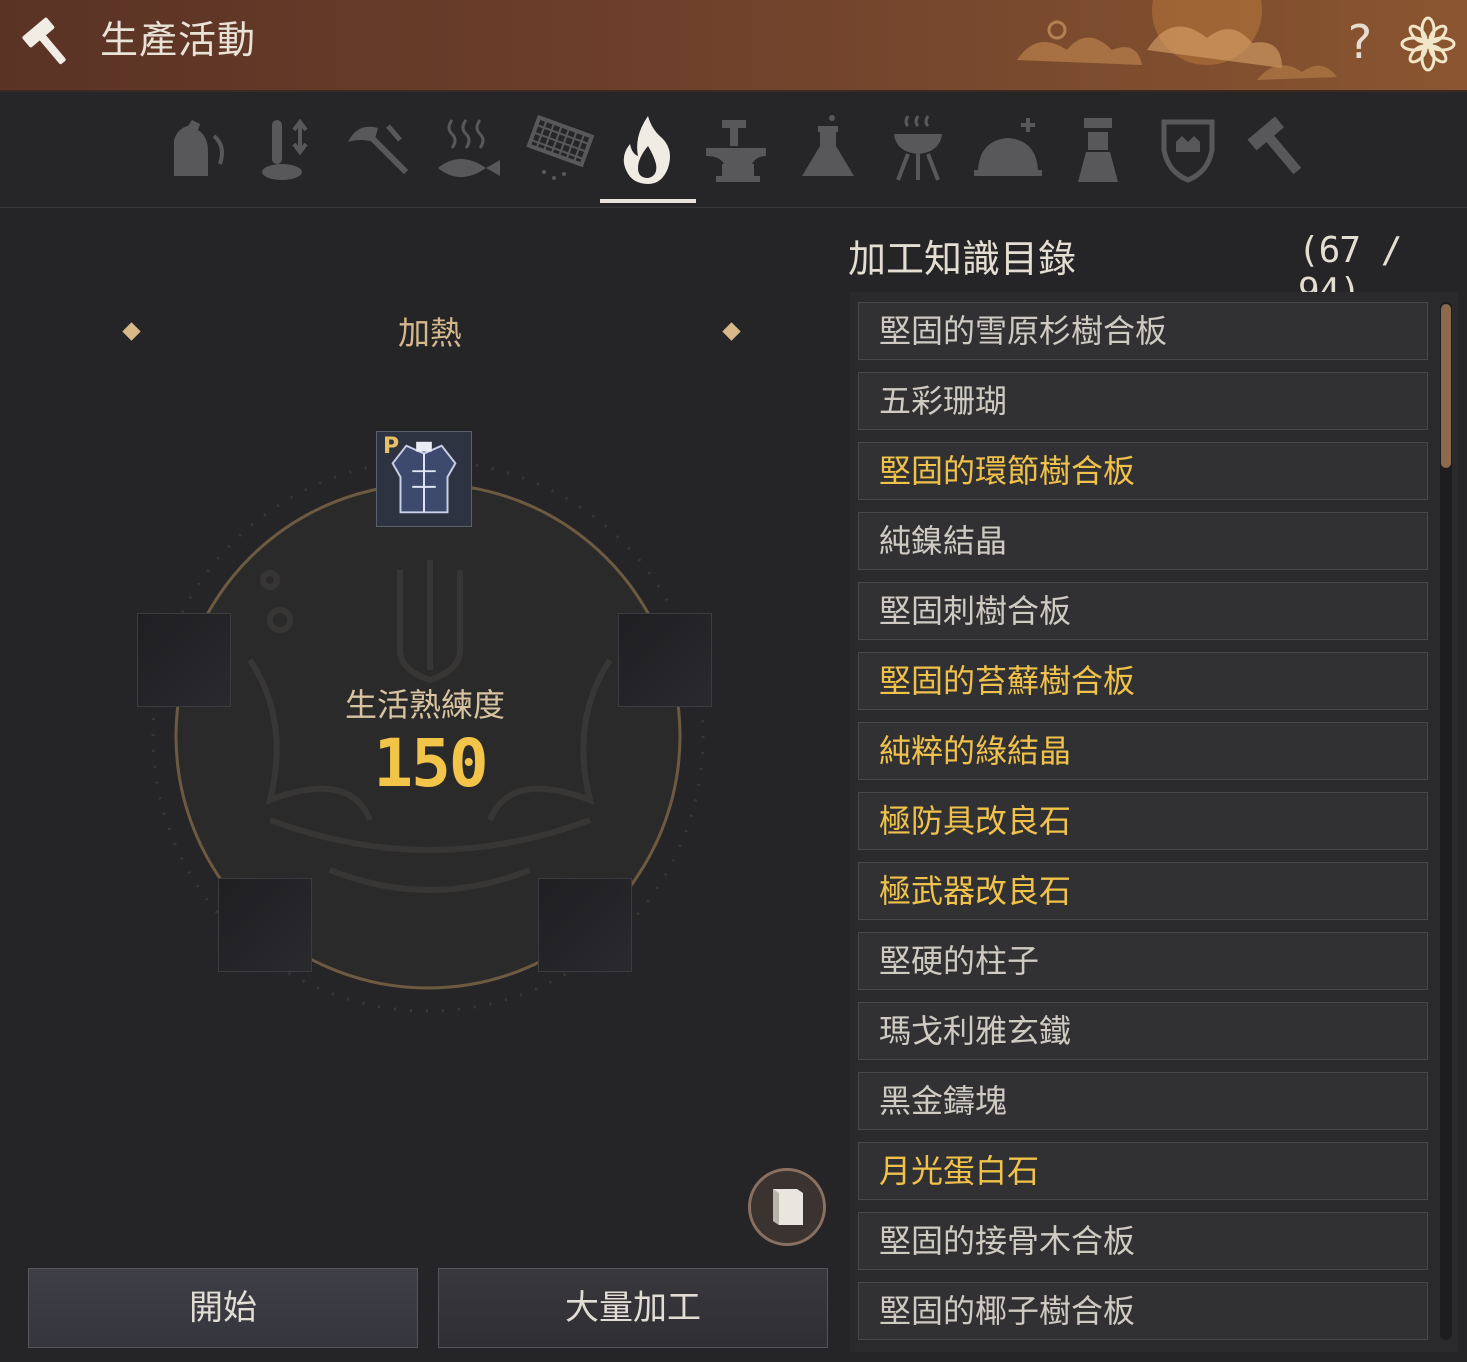 The image size is (1467, 1362). What do you see at coordinates (1143, 961) in the screenshot?
I see `recipe-list-item: 堅硬的柱子` at bounding box center [1143, 961].